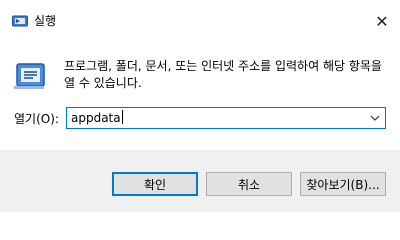  I want to click on close-icon: ✕, so click(382, 21).